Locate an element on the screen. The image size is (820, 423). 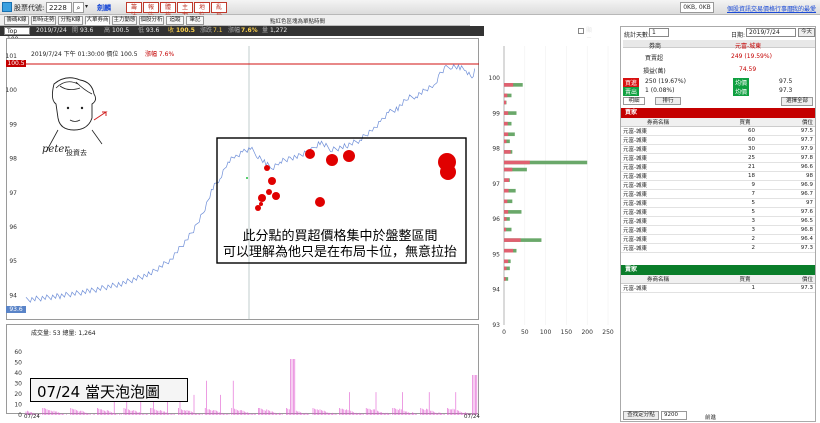
buy-table-row: 元富-城東 7 96.7 is located at coordinates (718, 194).